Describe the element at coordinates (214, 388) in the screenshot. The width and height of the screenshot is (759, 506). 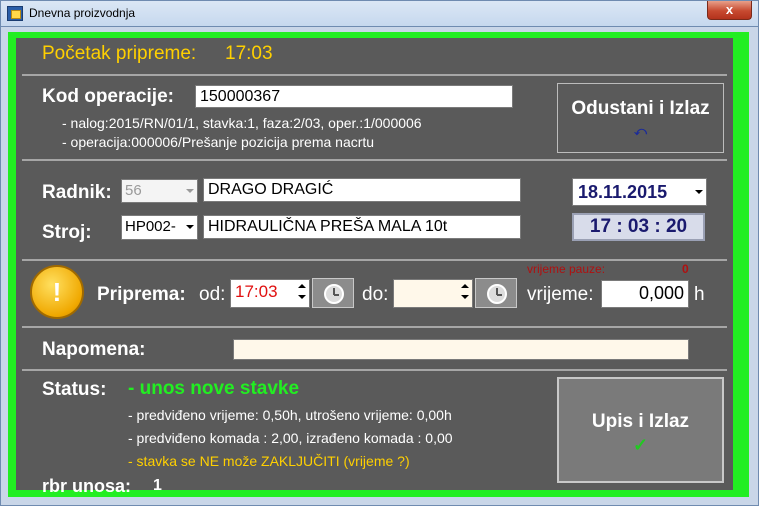
I see `status-value: - unos nove stavke` at that location.